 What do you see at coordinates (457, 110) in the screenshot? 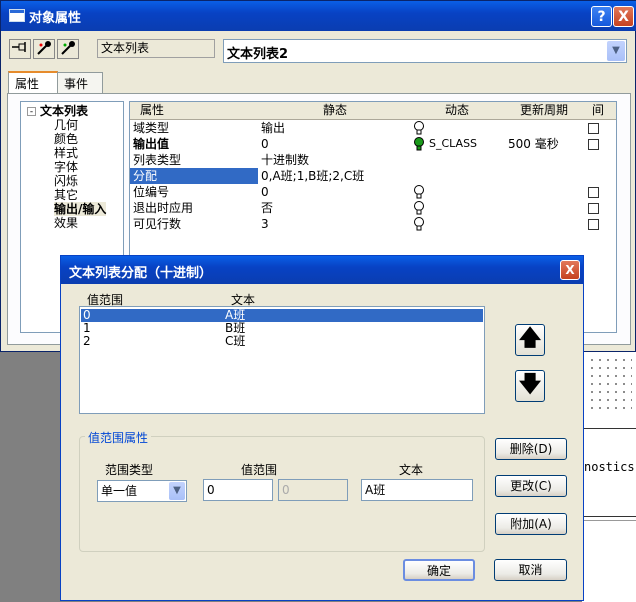
I see `header-dynamic: 动态` at bounding box center [457, 110].